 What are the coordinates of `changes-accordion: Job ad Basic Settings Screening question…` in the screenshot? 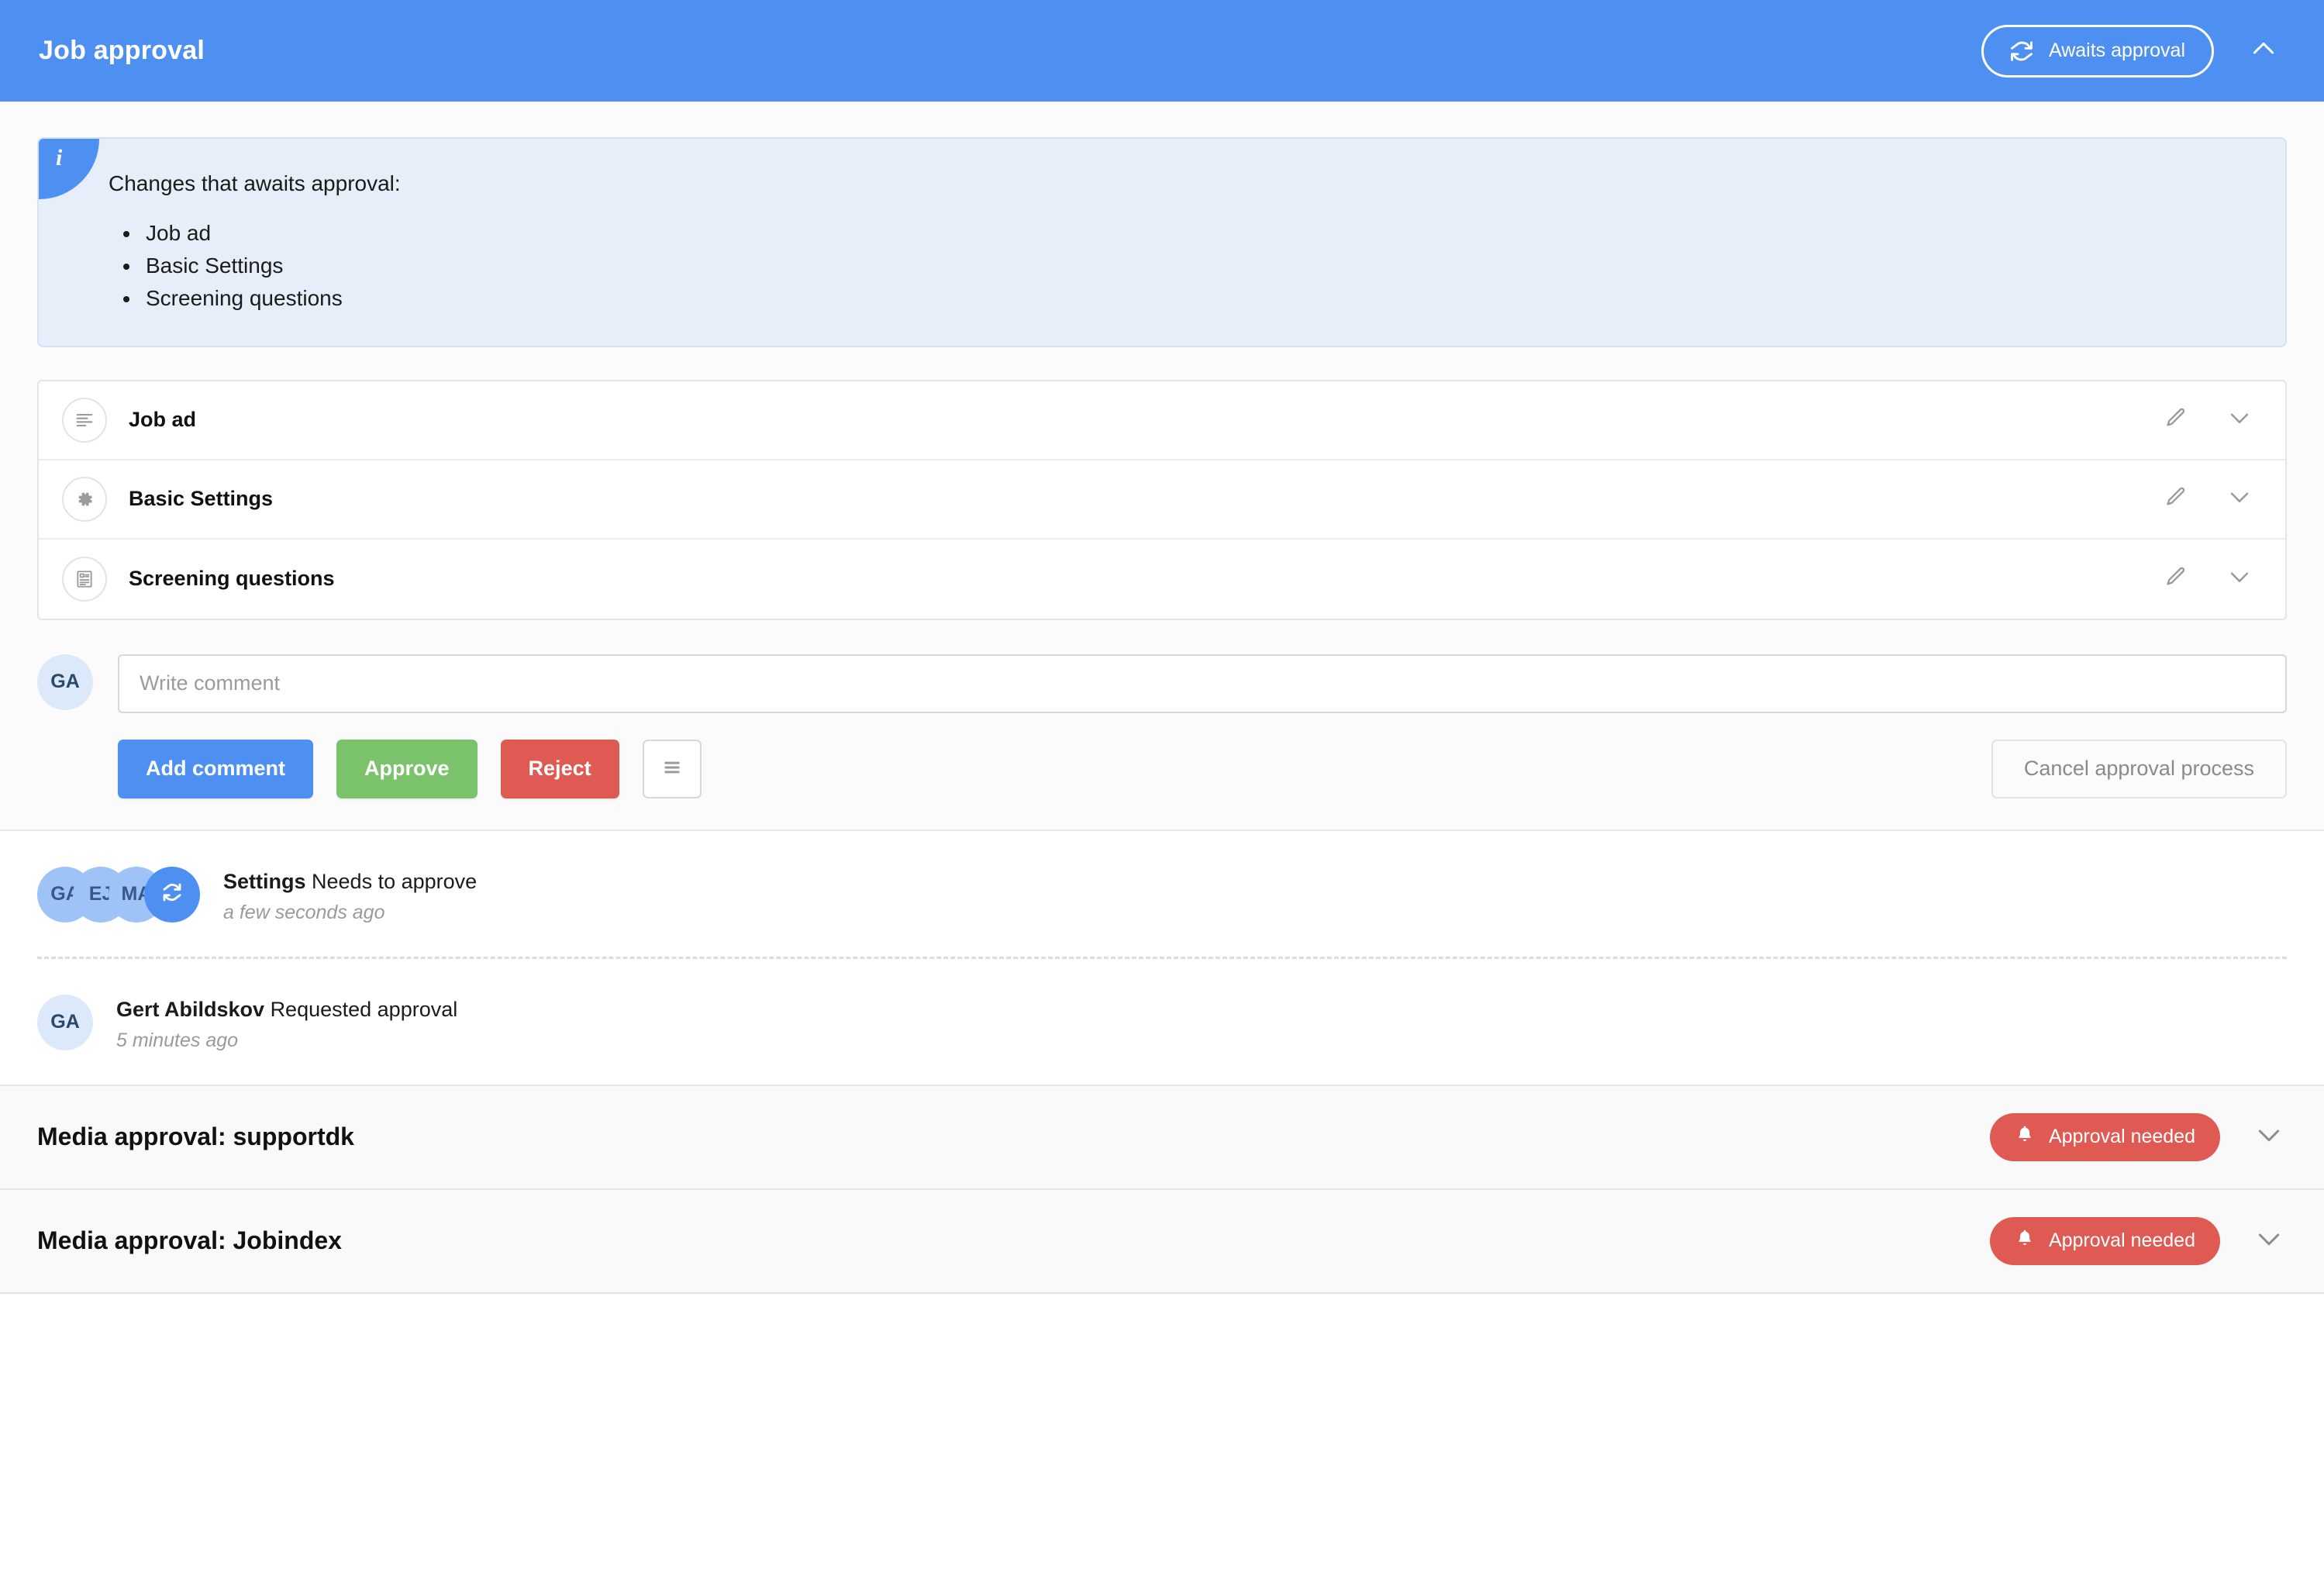 It's located at (1162, 499).